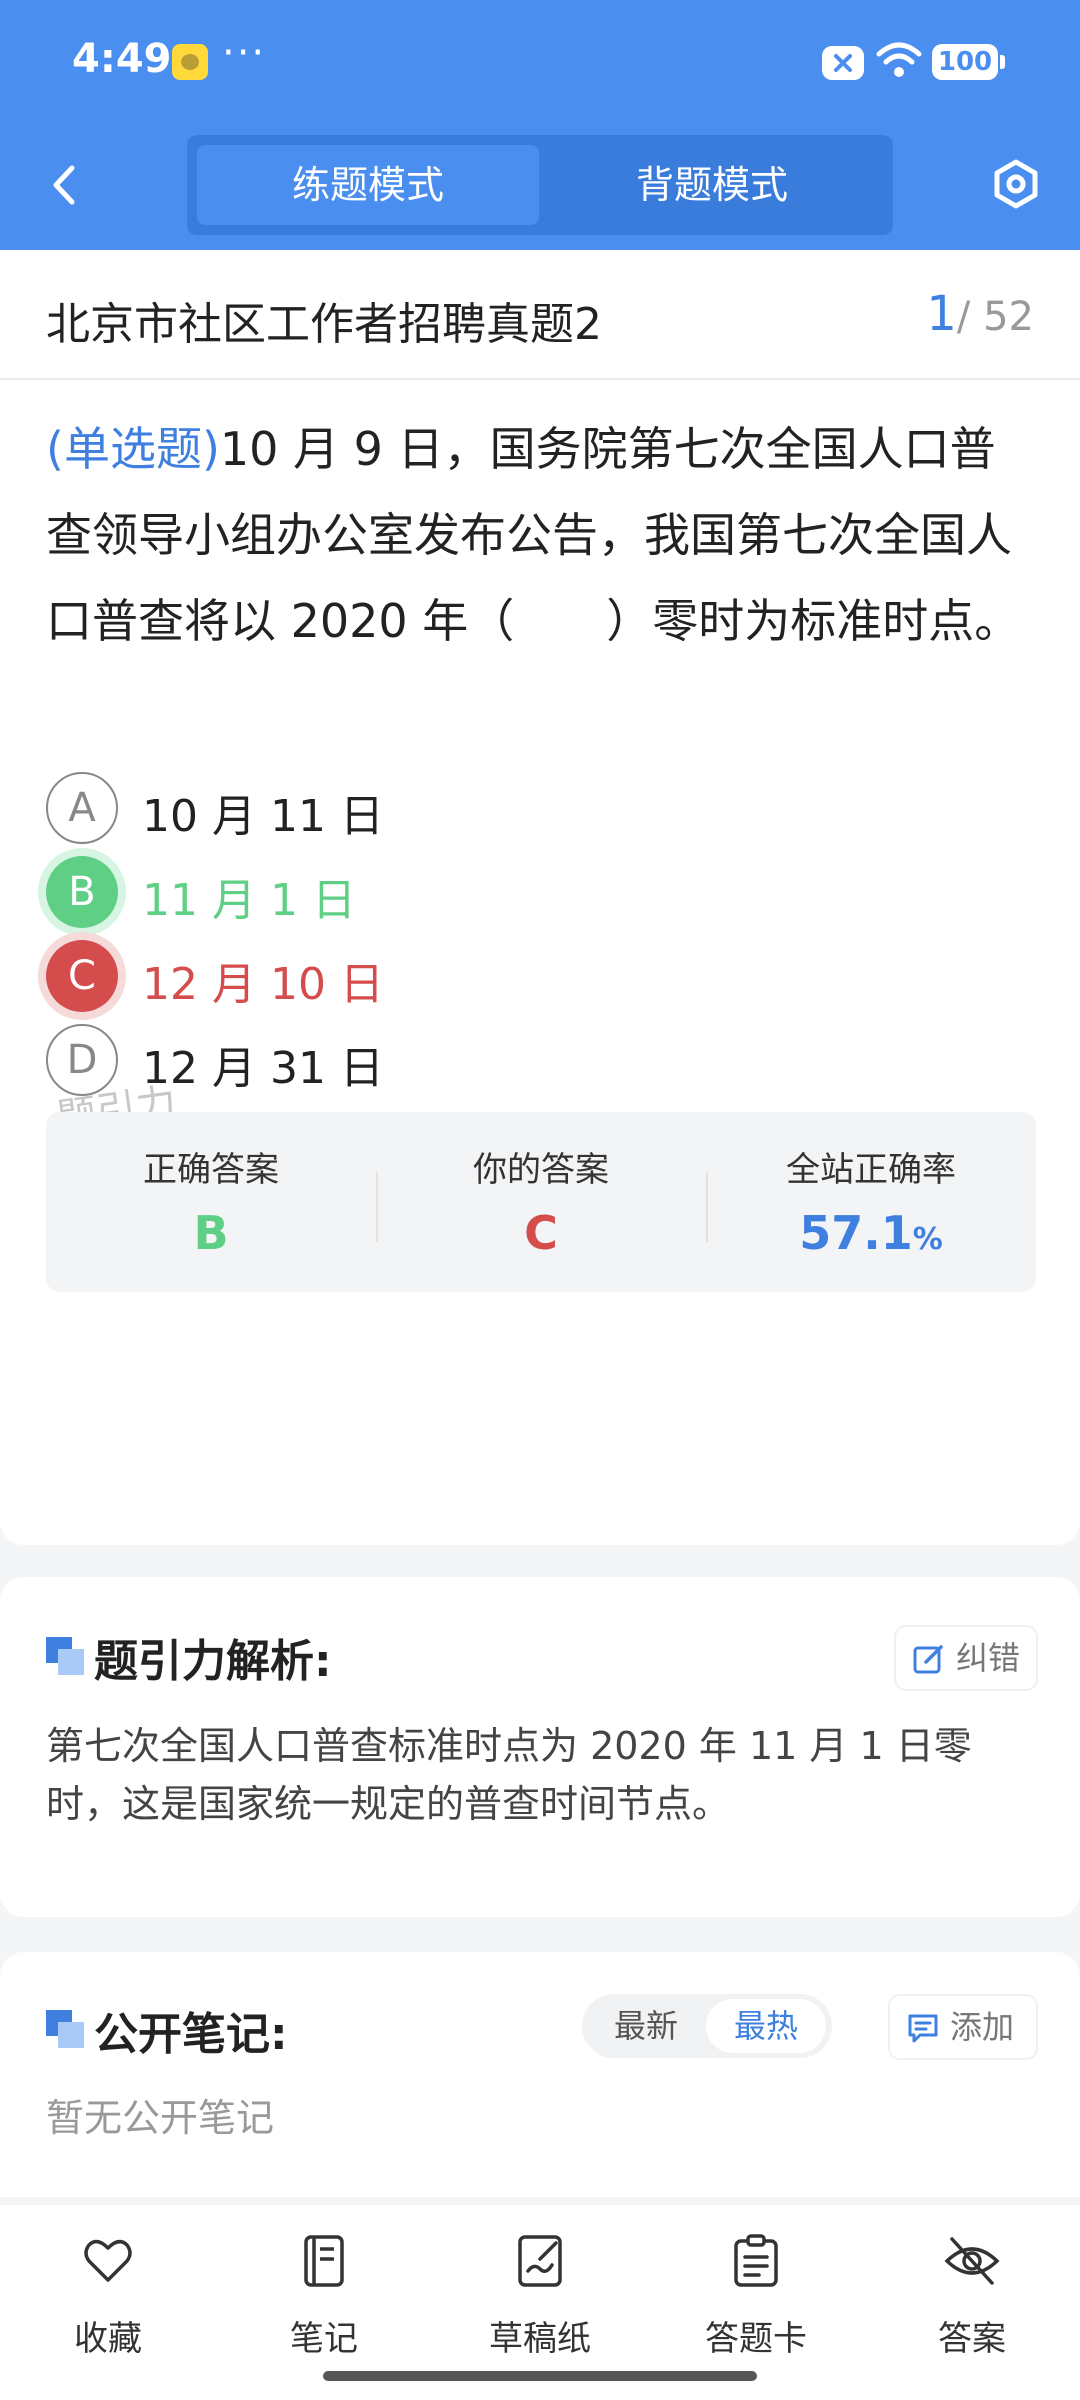 Image resolution: width=1080 pixels, height=2400 pixels. I want to click on stat-label: 正确答案, so click(211, 1170).